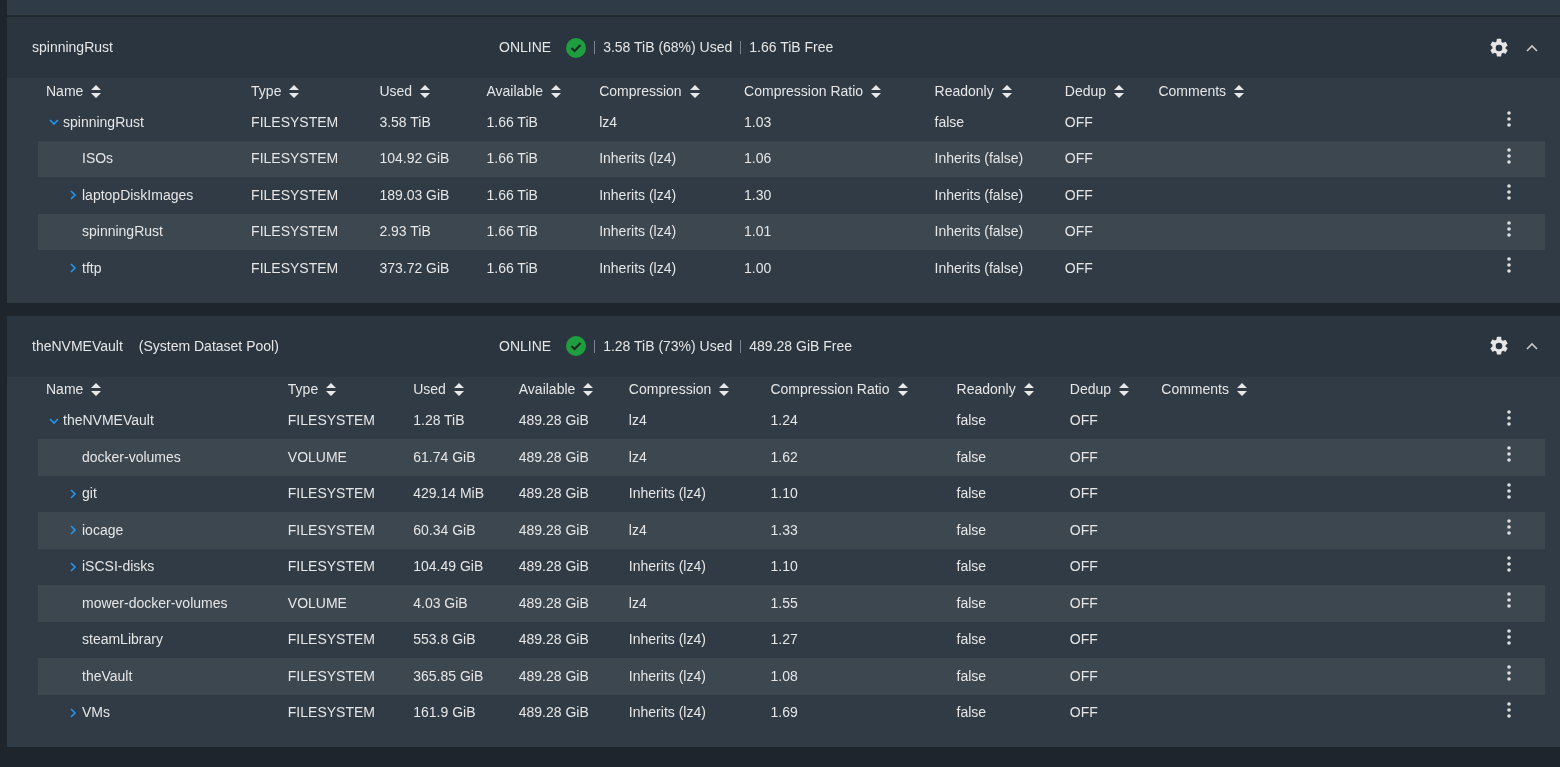 The width and height of the screenshot is (1560, 767). I want to click on dataset-name: git, so click(89, 494).